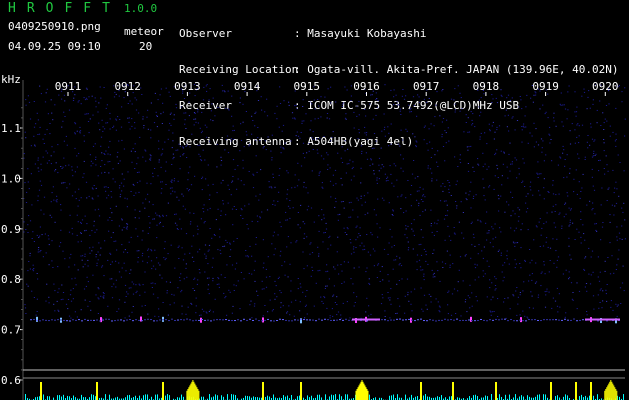  I want to click on y-tick-label: 0.8, so click(11, 279).